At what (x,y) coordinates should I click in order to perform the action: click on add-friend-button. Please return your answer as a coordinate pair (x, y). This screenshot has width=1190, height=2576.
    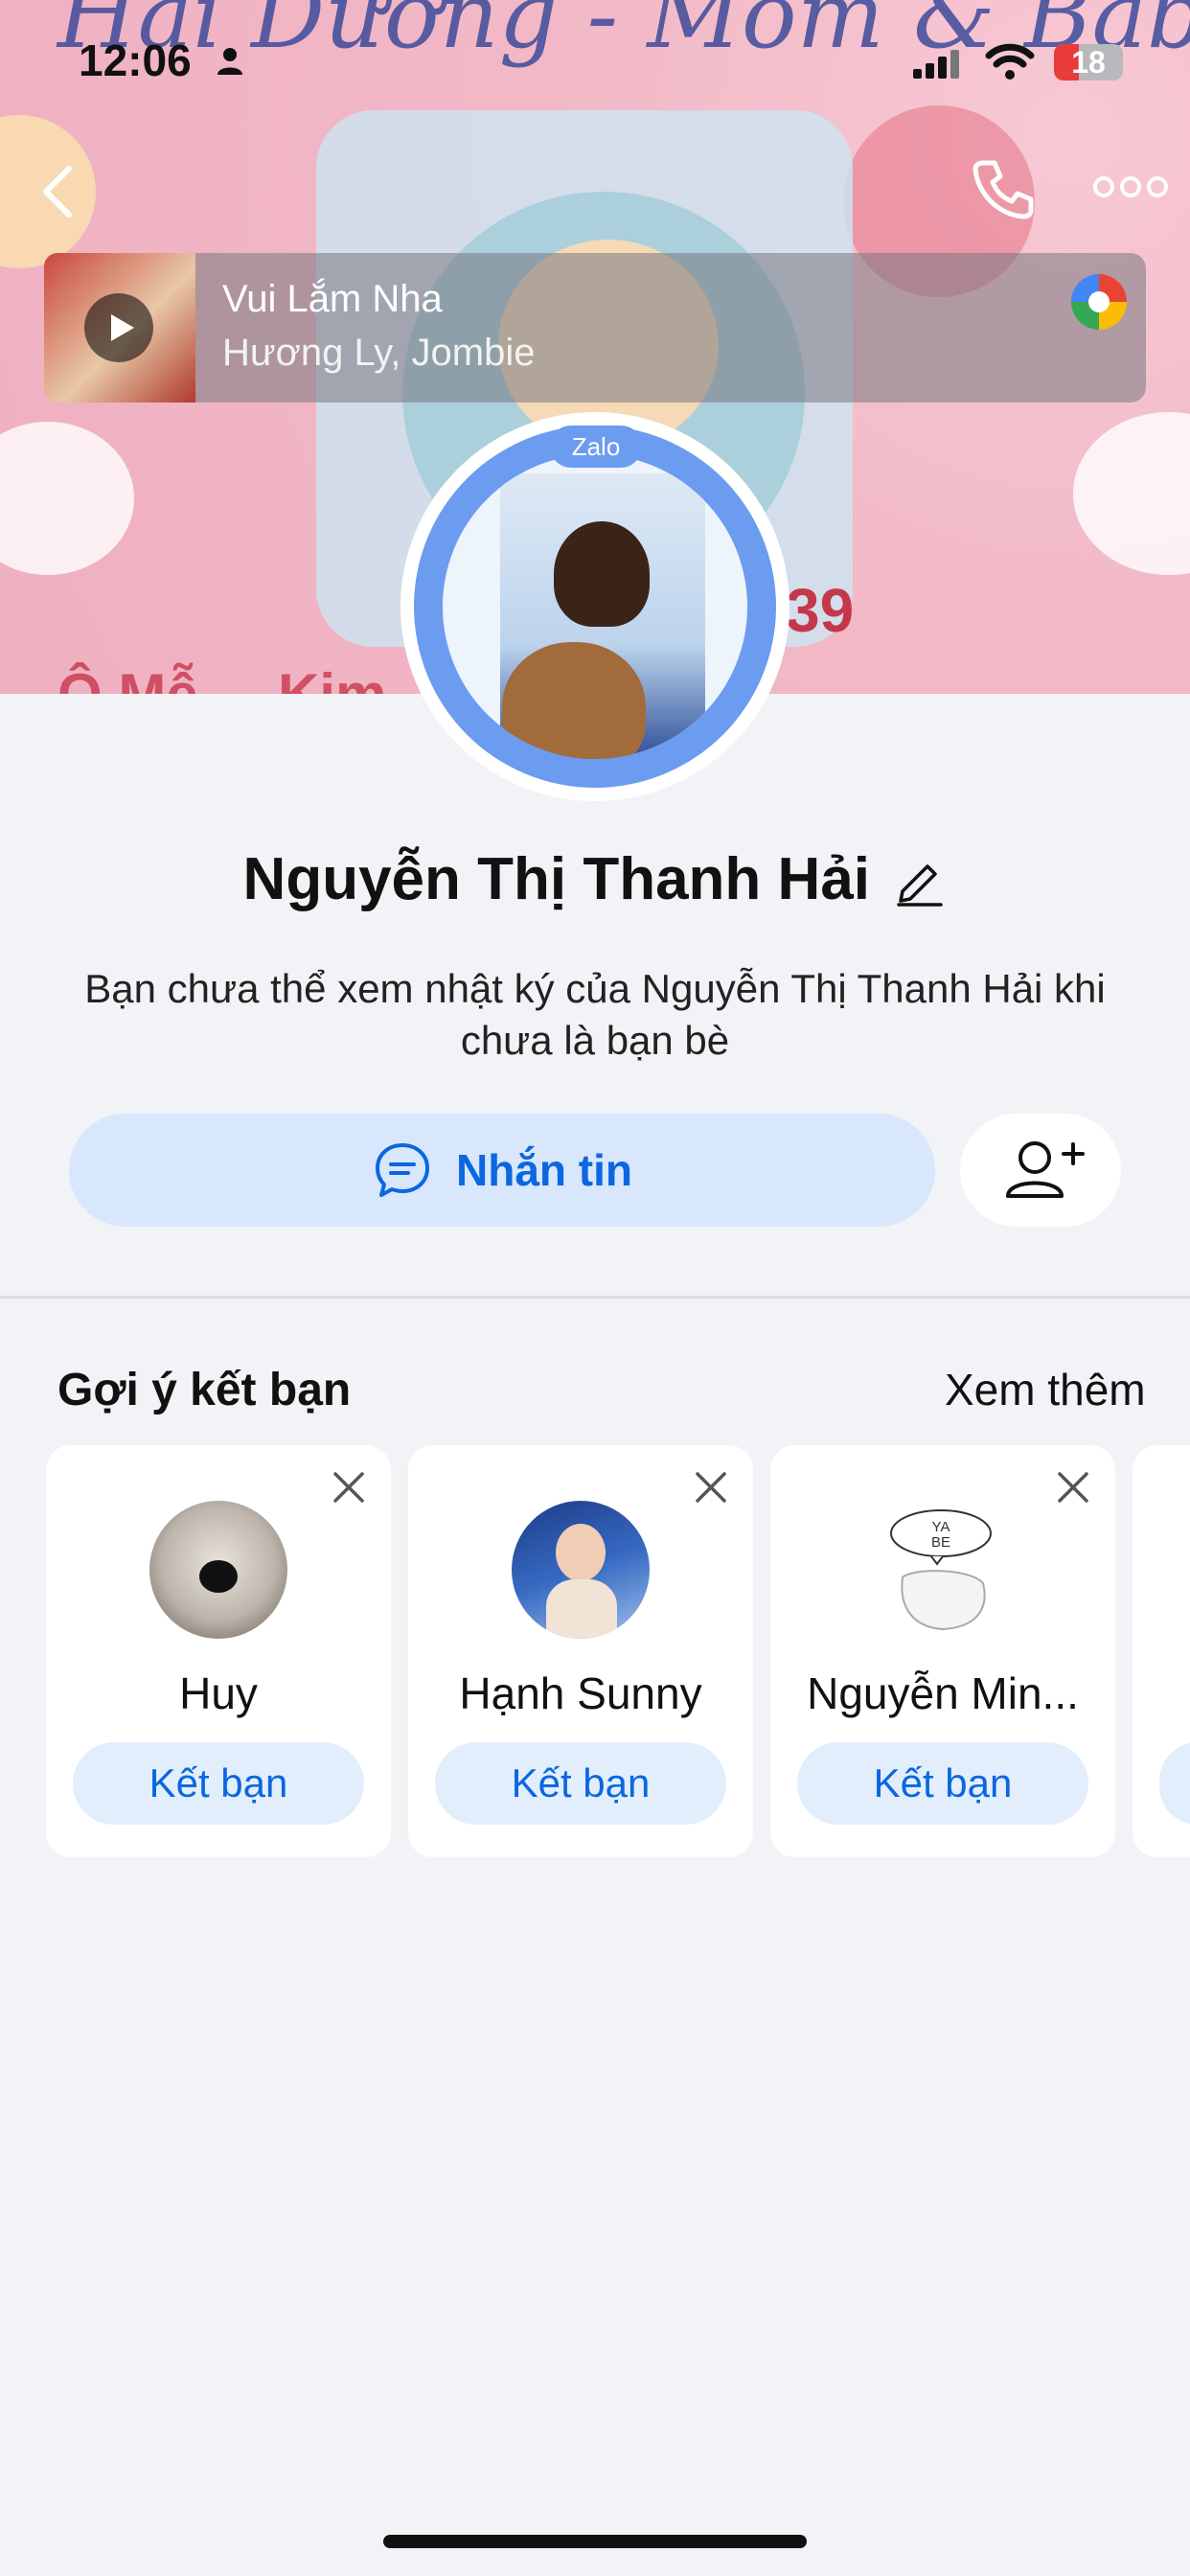
    Looking at the image, I should click on (1040, 1170).